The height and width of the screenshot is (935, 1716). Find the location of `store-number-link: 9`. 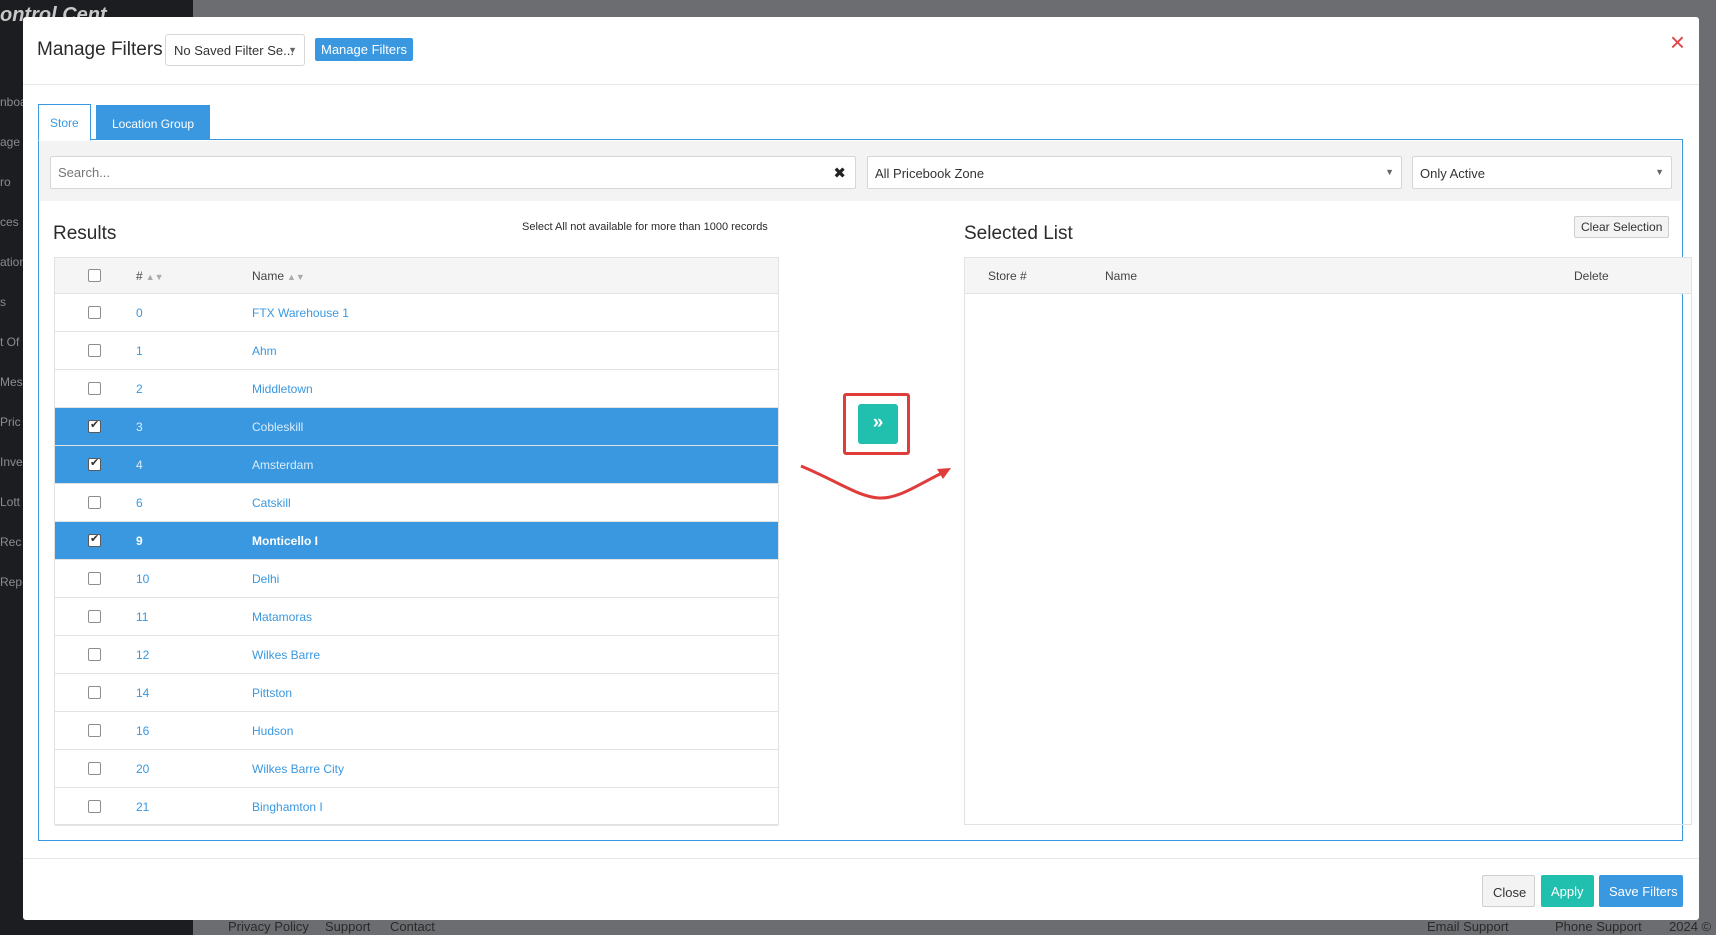

store-number-link: 9 is located at coordinates (139, 541).